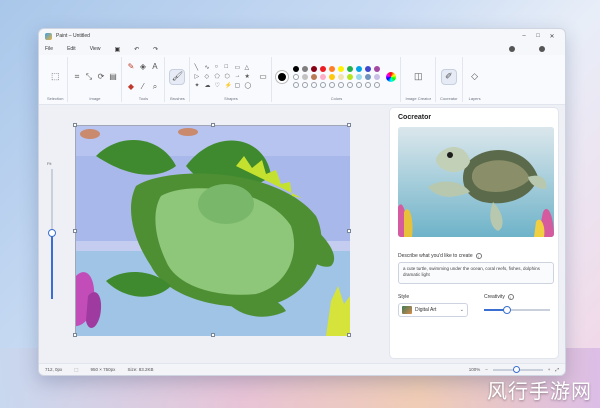 Image resolution: width=600 pixels, height=408 pixels. Describe the element at coordinates (475, 369) in the screenshot. I see `zoom-value: 100%` at that location.